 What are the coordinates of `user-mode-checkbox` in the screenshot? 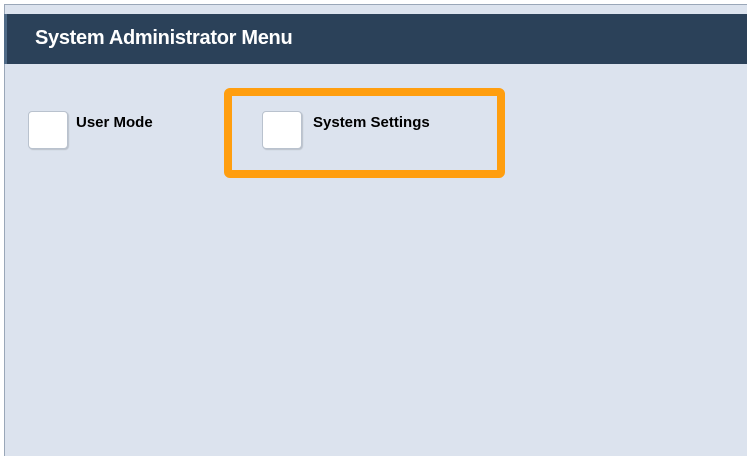 It's located at (48, 130).